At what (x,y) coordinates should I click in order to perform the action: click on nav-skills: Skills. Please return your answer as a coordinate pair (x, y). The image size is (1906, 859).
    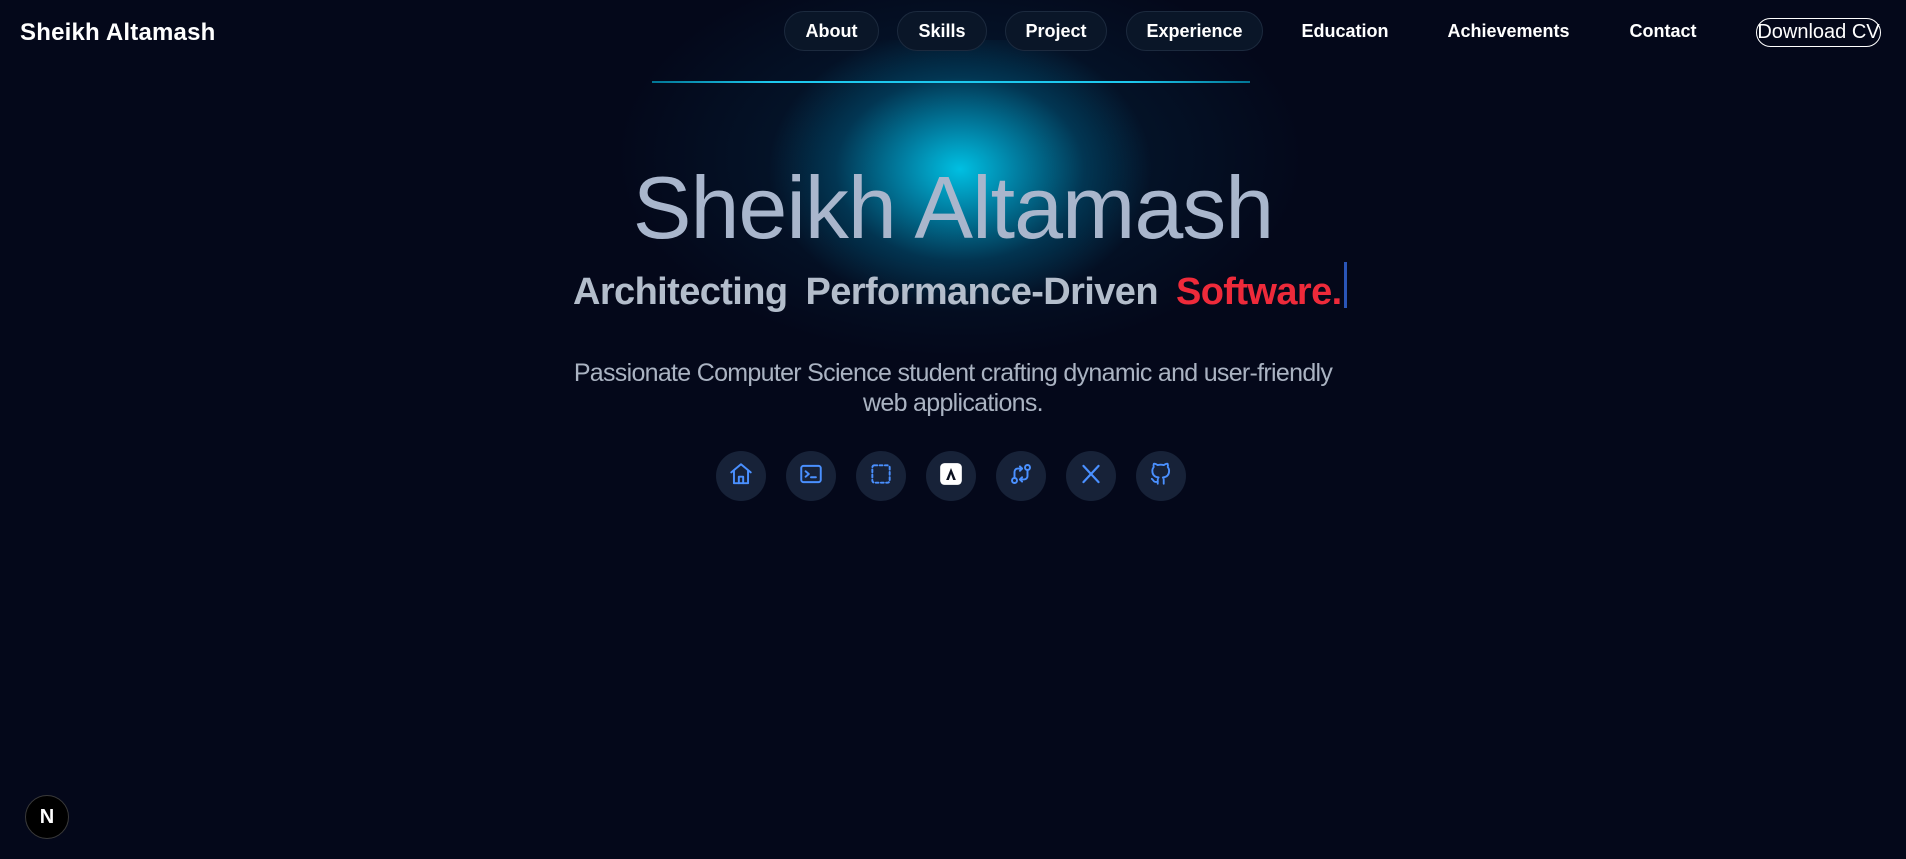
    Looking at the image, I should click on (942, 31).